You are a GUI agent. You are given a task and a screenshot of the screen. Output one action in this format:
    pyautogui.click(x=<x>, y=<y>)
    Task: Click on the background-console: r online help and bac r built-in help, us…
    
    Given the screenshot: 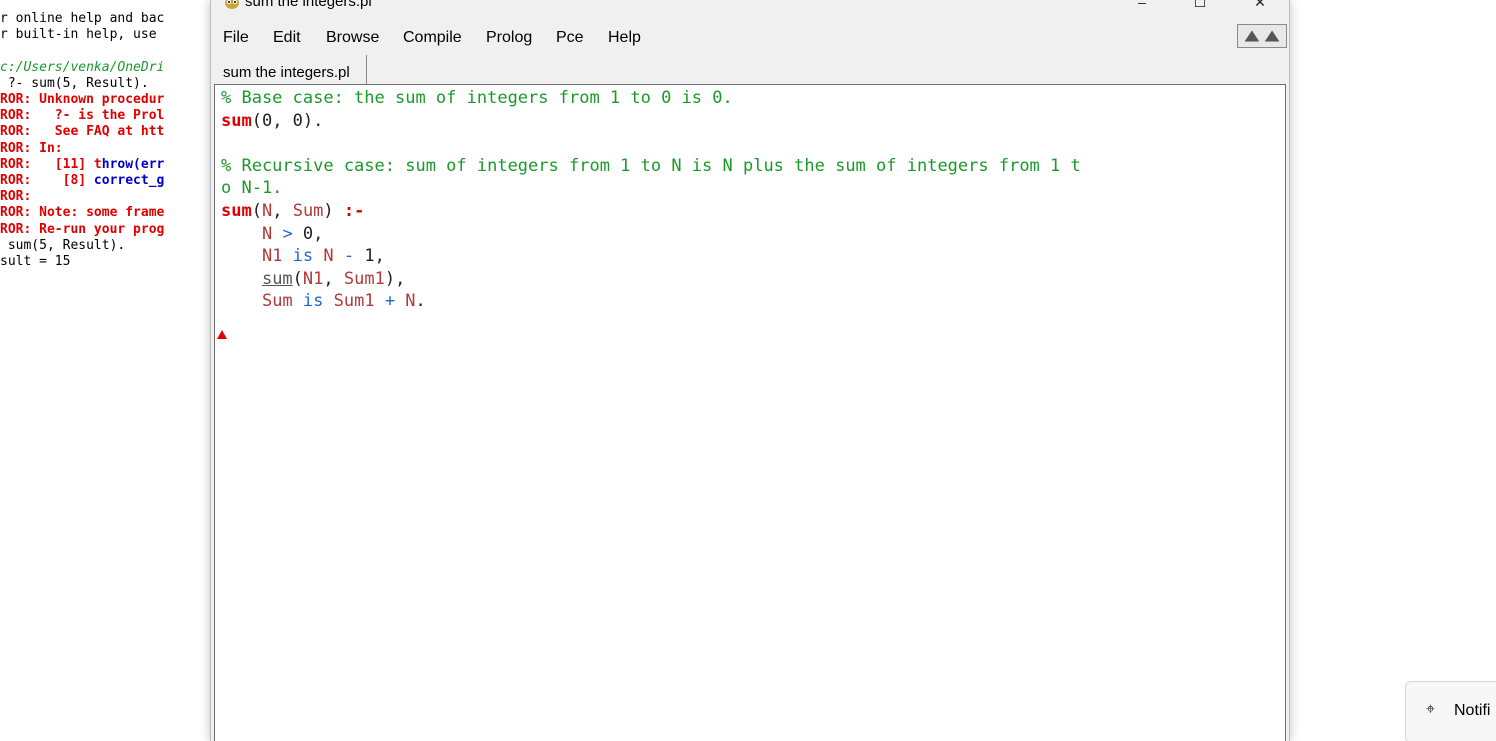 What is the action you would take?
    pyautogui.click(x=106, y=370)
    